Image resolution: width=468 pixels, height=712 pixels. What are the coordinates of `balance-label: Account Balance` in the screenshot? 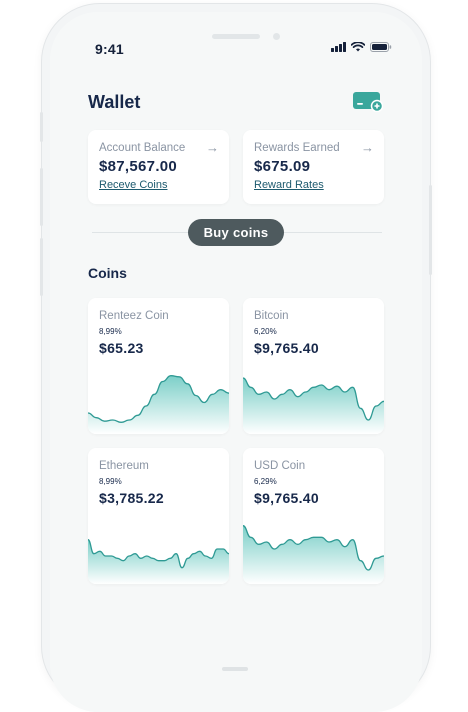 It's located at (142, 148).